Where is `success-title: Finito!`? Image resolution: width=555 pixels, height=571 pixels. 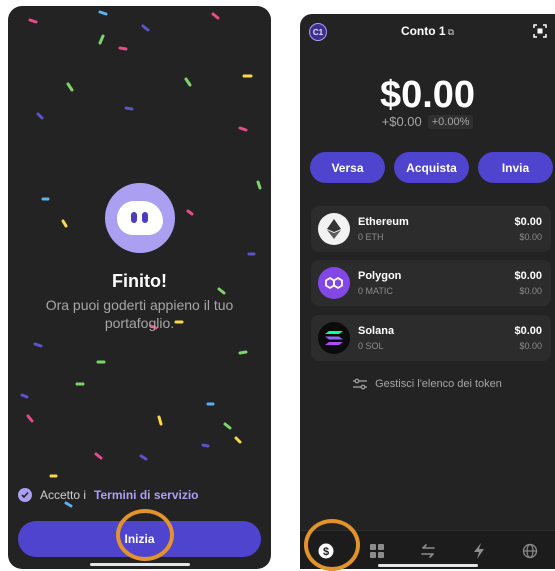
success-title: Finito! is located at coordinates (139, 281).